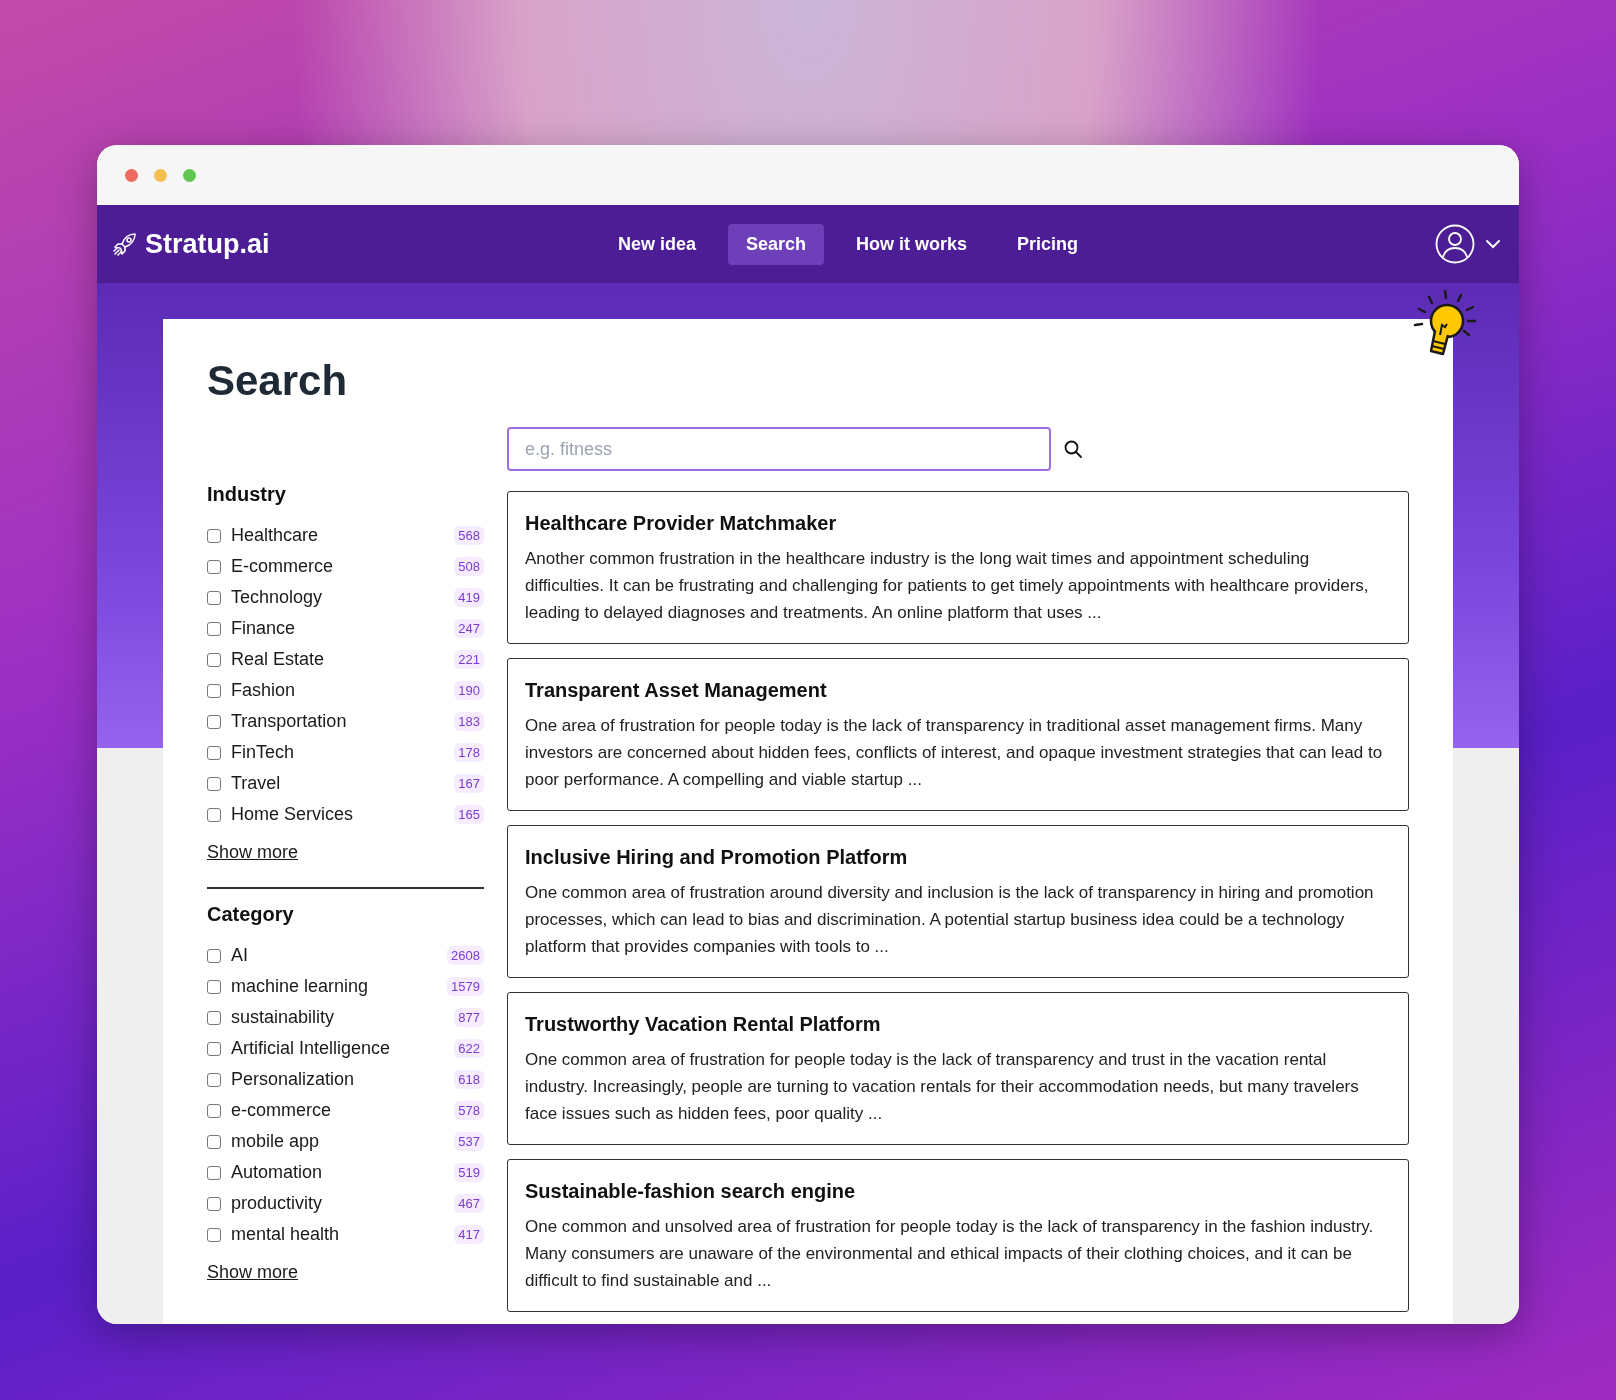 This screenshot has height=1400, width=1616. What do you see at coordinates (469, 1079) in the screenshot?
I see `count-badge: 618` at bounding box center [469, 1079].